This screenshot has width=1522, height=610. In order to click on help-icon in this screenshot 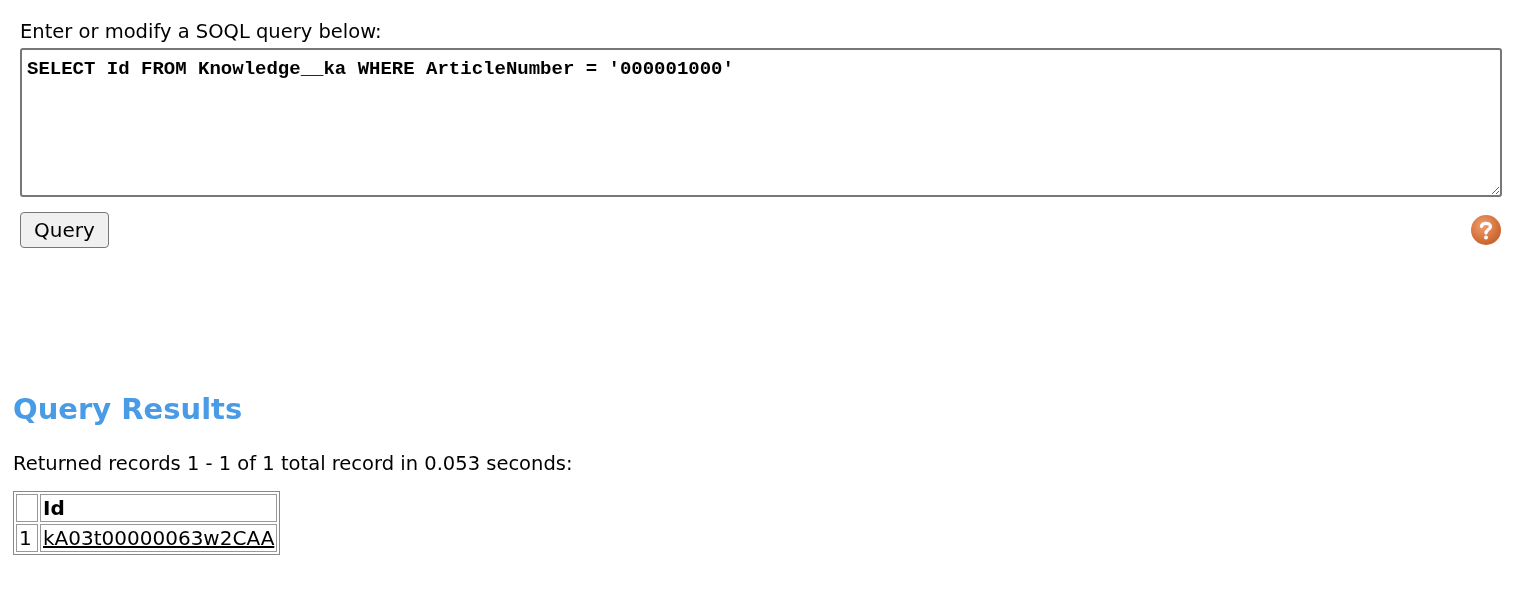, I will do `click(1486, 230)`.